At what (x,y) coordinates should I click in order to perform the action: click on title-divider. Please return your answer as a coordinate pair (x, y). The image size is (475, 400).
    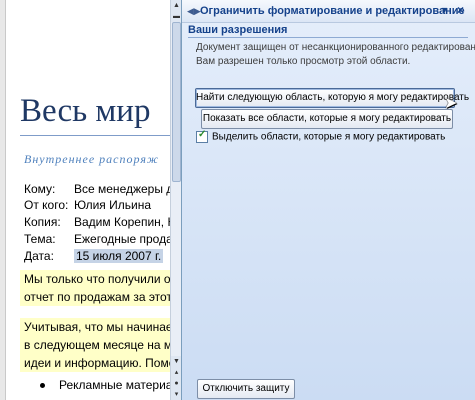
    Looking at the image, I should click on (95, 135).